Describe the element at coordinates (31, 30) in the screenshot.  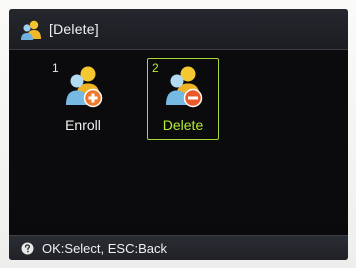
I see `users-icon` at that location.